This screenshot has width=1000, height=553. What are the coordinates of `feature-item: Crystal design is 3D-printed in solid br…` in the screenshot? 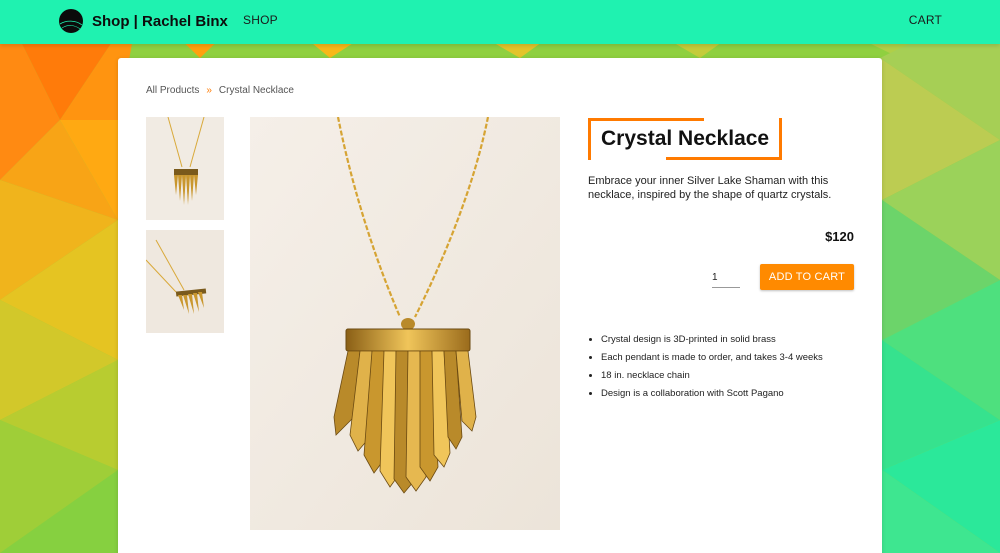 It's located at (736, 340).